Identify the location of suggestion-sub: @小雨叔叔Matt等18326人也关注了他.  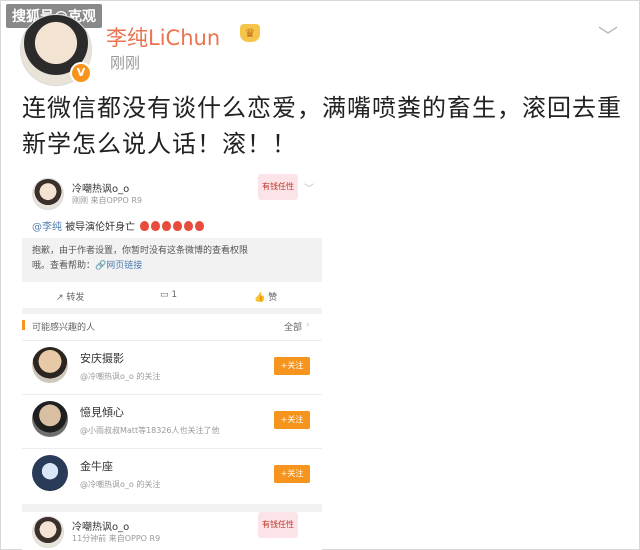
(150, 430).